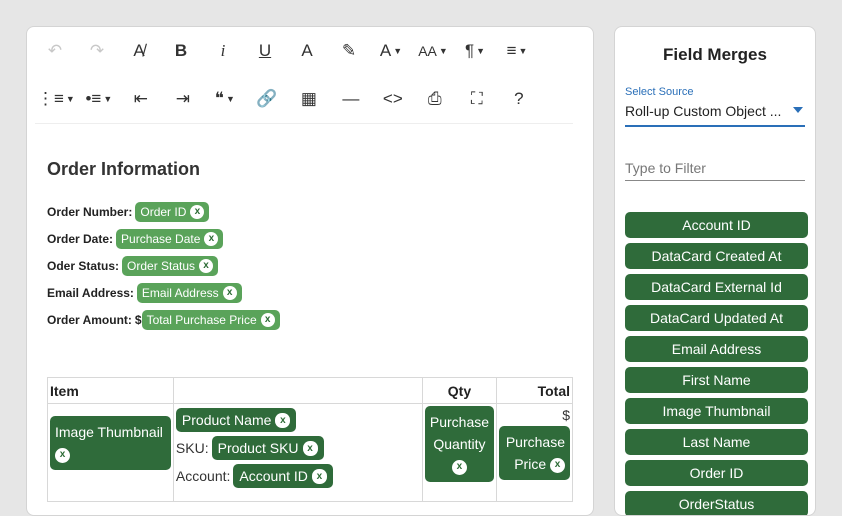 The height and width of the screenshot is (516, 842). Describe the element at coordinates (385, 50) in the screenshot. I see `font-family-icon: A` at that location.